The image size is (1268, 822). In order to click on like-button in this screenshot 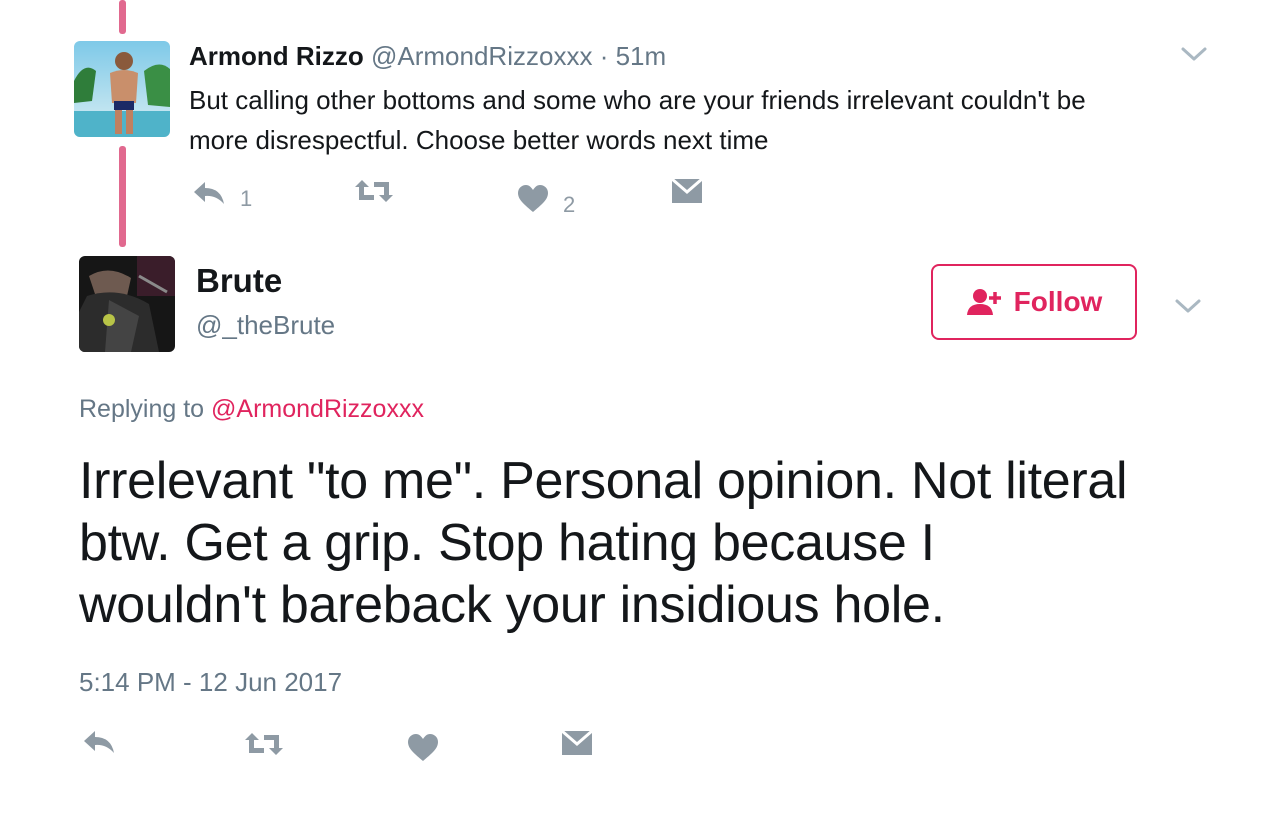, I will do `click(423, 748)`.